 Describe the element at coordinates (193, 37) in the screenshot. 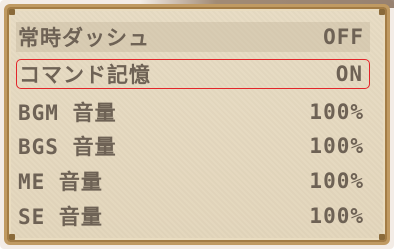

I see `option-always-dash: 常時ダッシュ OFF` at that location.